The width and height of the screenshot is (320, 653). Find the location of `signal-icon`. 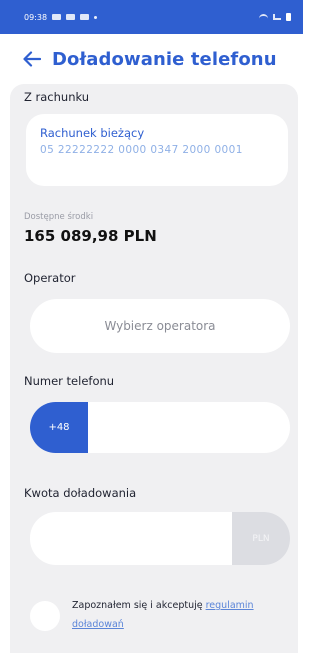

signal-icon is located at coordinates (277, 17).